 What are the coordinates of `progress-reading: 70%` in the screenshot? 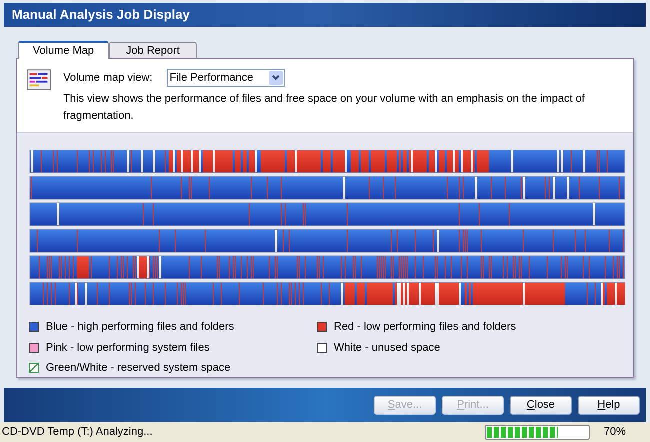 It's located at (615, 432).